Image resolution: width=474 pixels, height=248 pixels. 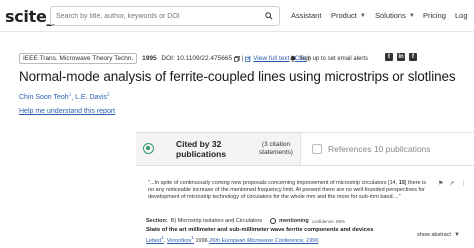 I want to click on nav-assistant: Assistant, so click(x=306, y=15).